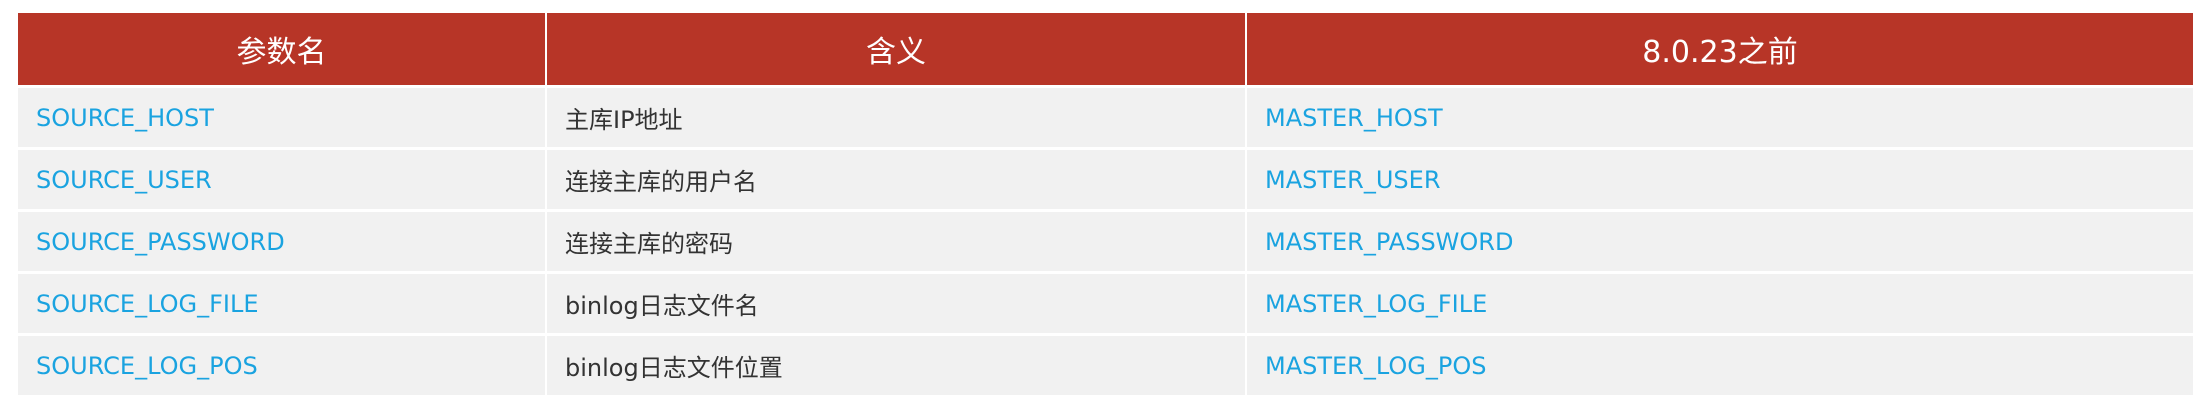 The image size is (2207, 409). I want to click on meaning-cell: binlog日志文件位置, so click(896, 366).